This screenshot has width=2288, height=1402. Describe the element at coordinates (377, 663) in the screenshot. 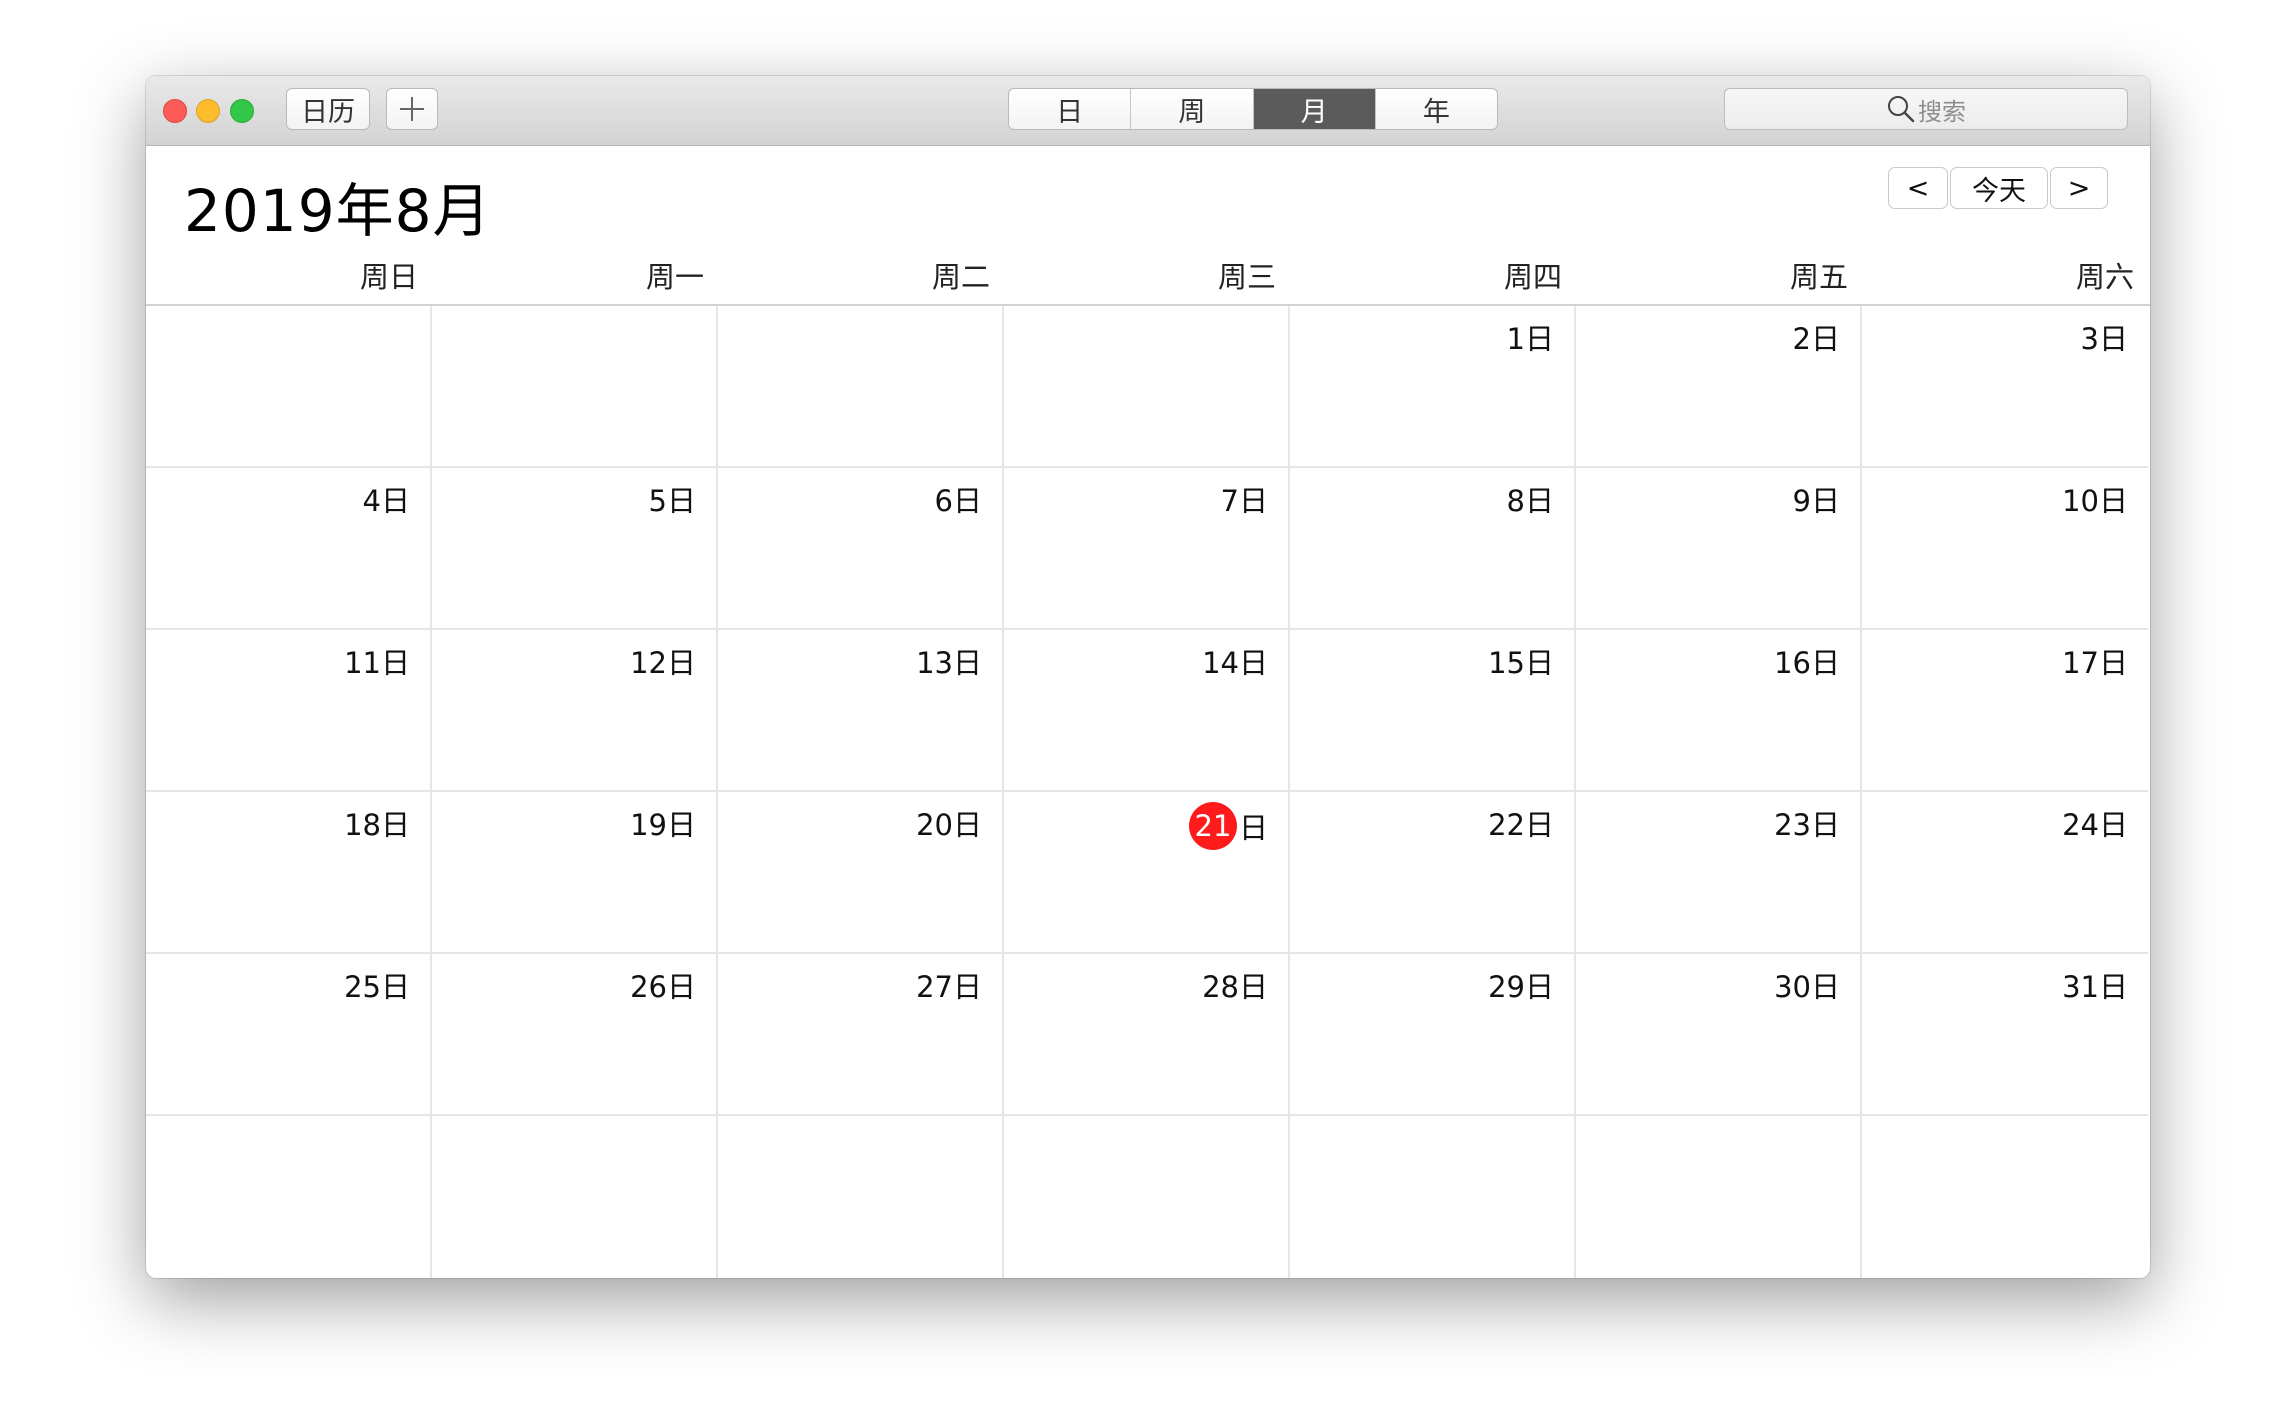

I see `day-label: 11日` at that location.